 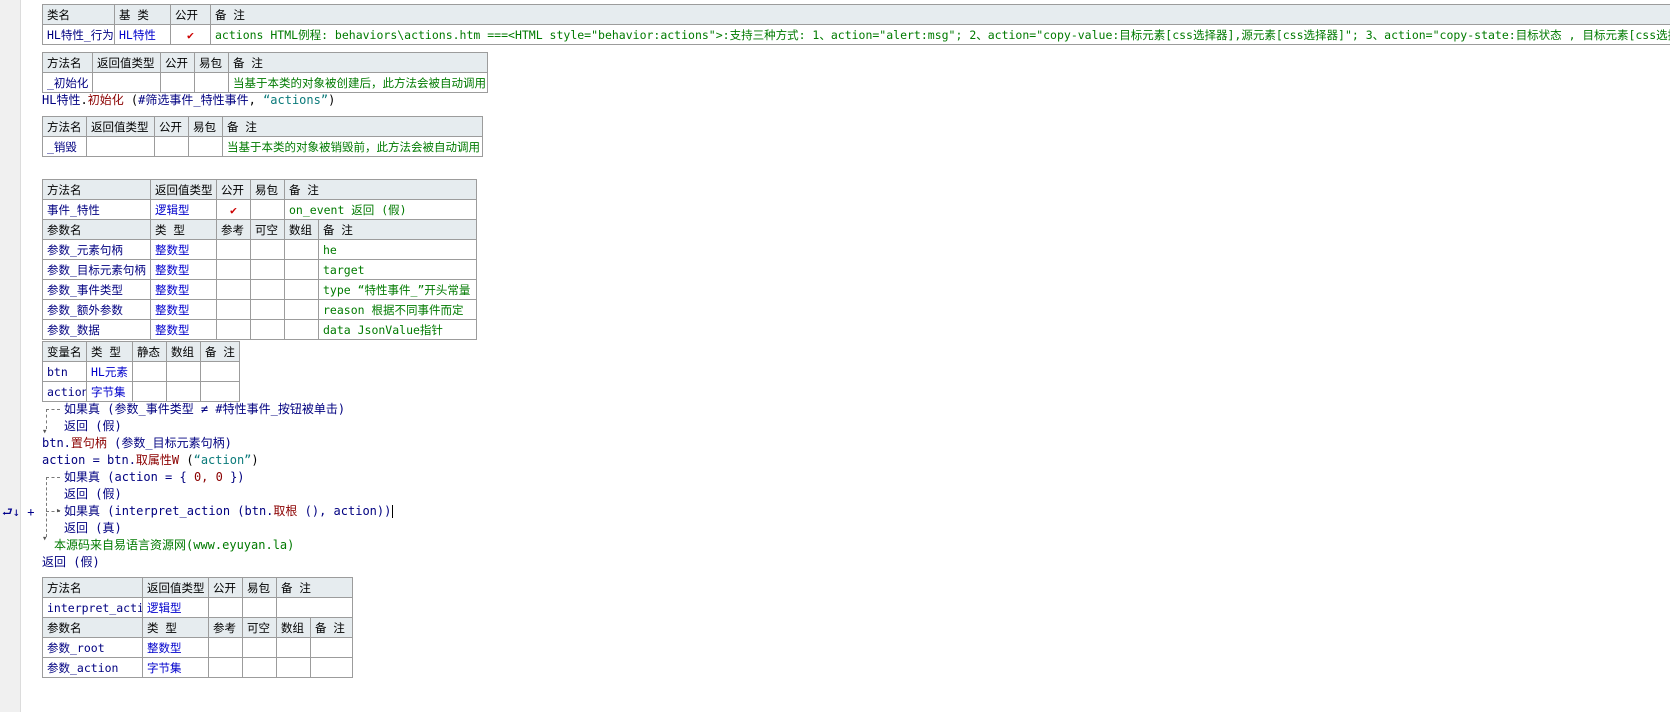 What do you see at coordinates (67, 82) in the screenshot?
I see `init-method-name: _初始化` at bounding box center [67, 82].